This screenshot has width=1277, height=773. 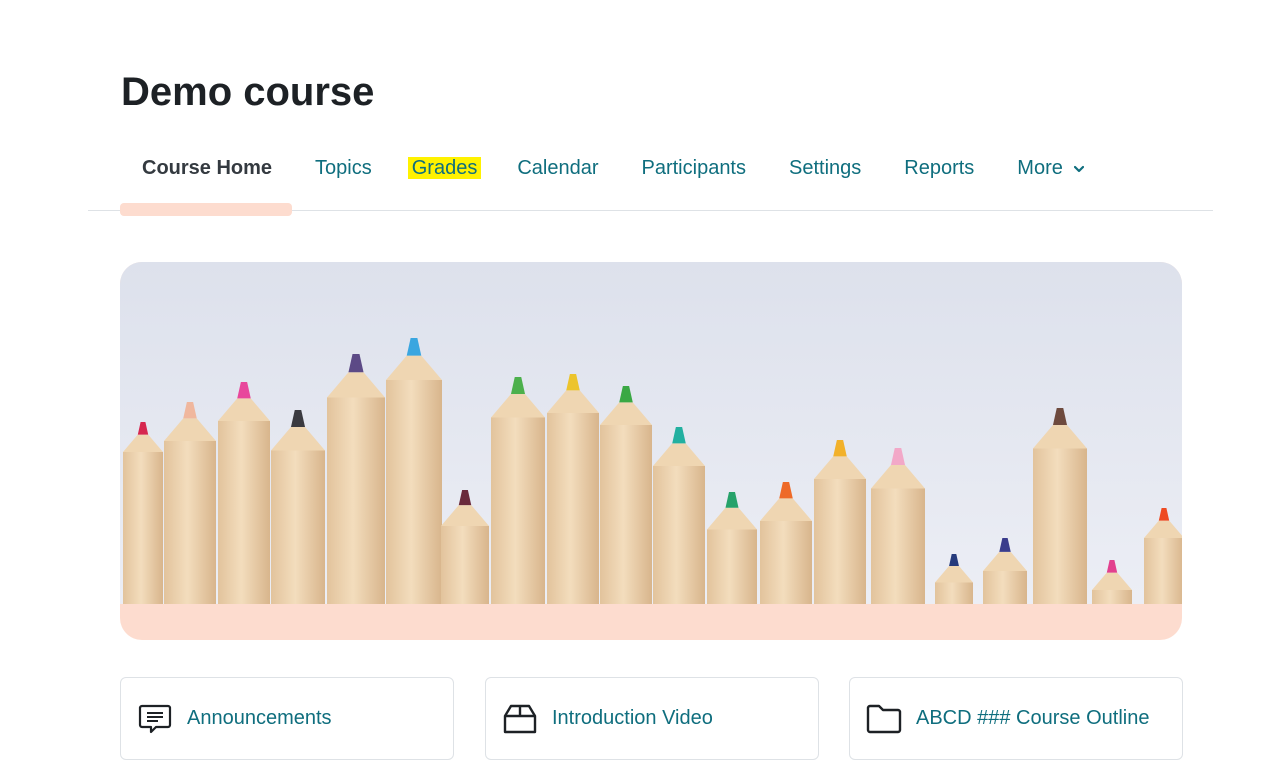 I want to click on tab-settings: Settings, so click(x=825, y=168).